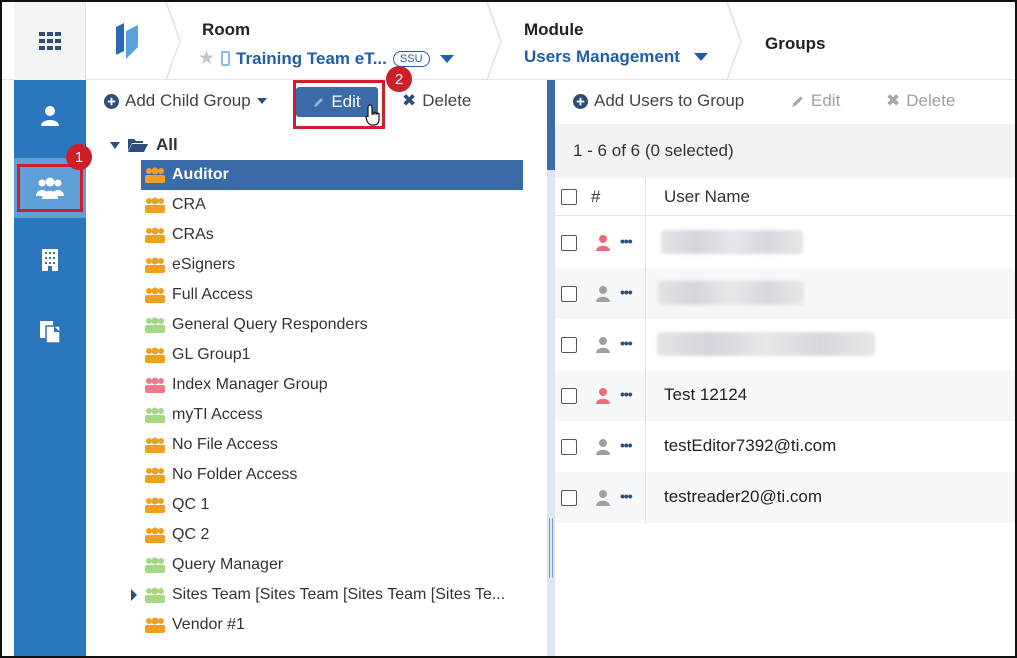 The height and width of the screenshot is (658, 1017). Describe the element at coordinates (920, 101) in the screenshot. I see `delete-user-button: ✖ Delete` at that location.